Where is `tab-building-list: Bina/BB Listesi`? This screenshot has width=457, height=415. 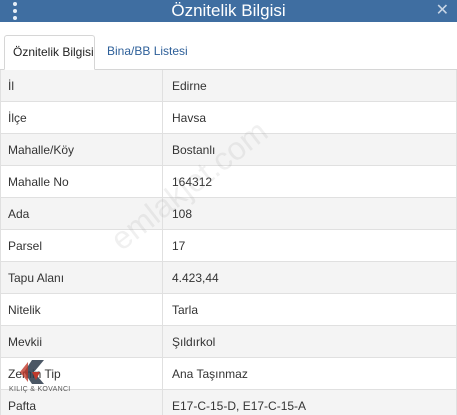
tab-building-list: Bina/BB Listesi is located at coordinates (147, 52).